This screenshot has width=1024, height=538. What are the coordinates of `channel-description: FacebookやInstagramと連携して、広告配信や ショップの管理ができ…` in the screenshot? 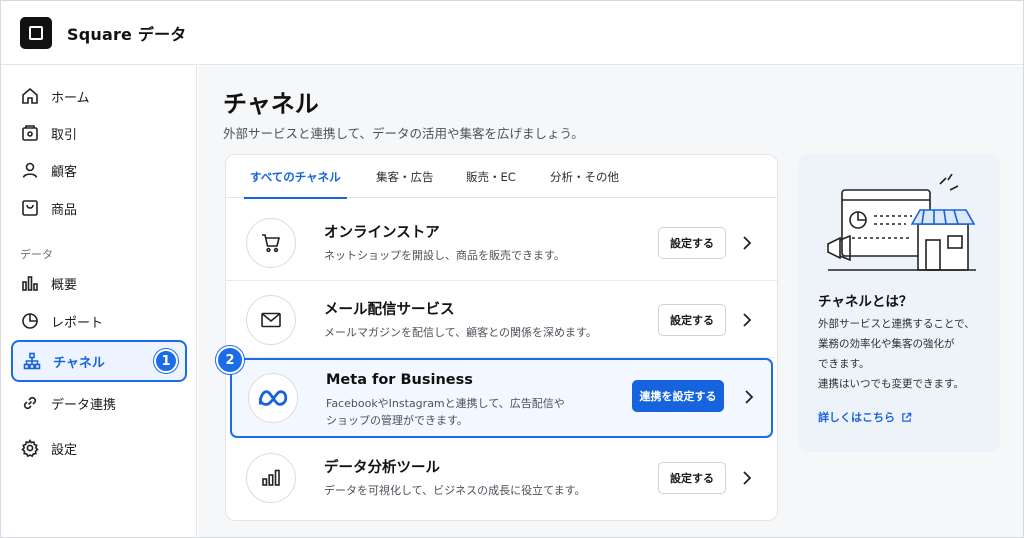 It's located at (445, 412).